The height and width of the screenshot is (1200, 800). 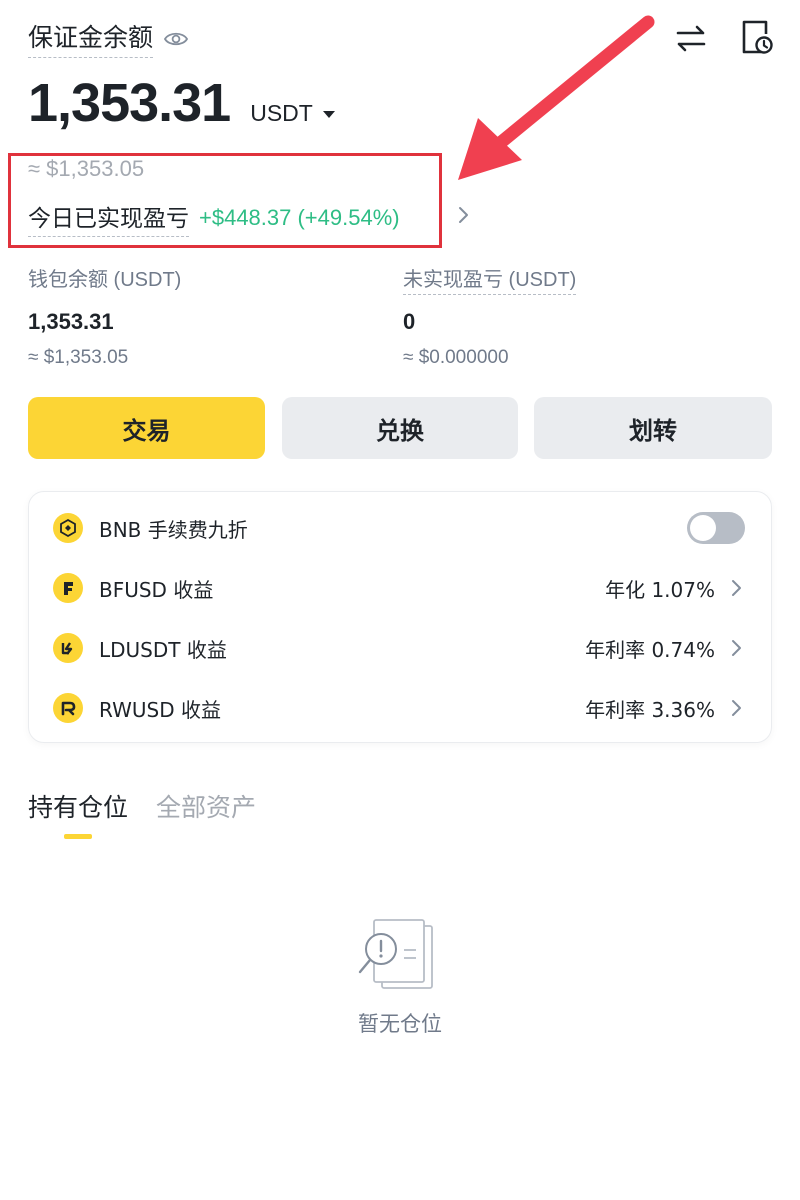 What do you see at coordinates (146, 428) in the screenshot?
I see `trade-button: 交易` at bounding box center [146, 428].